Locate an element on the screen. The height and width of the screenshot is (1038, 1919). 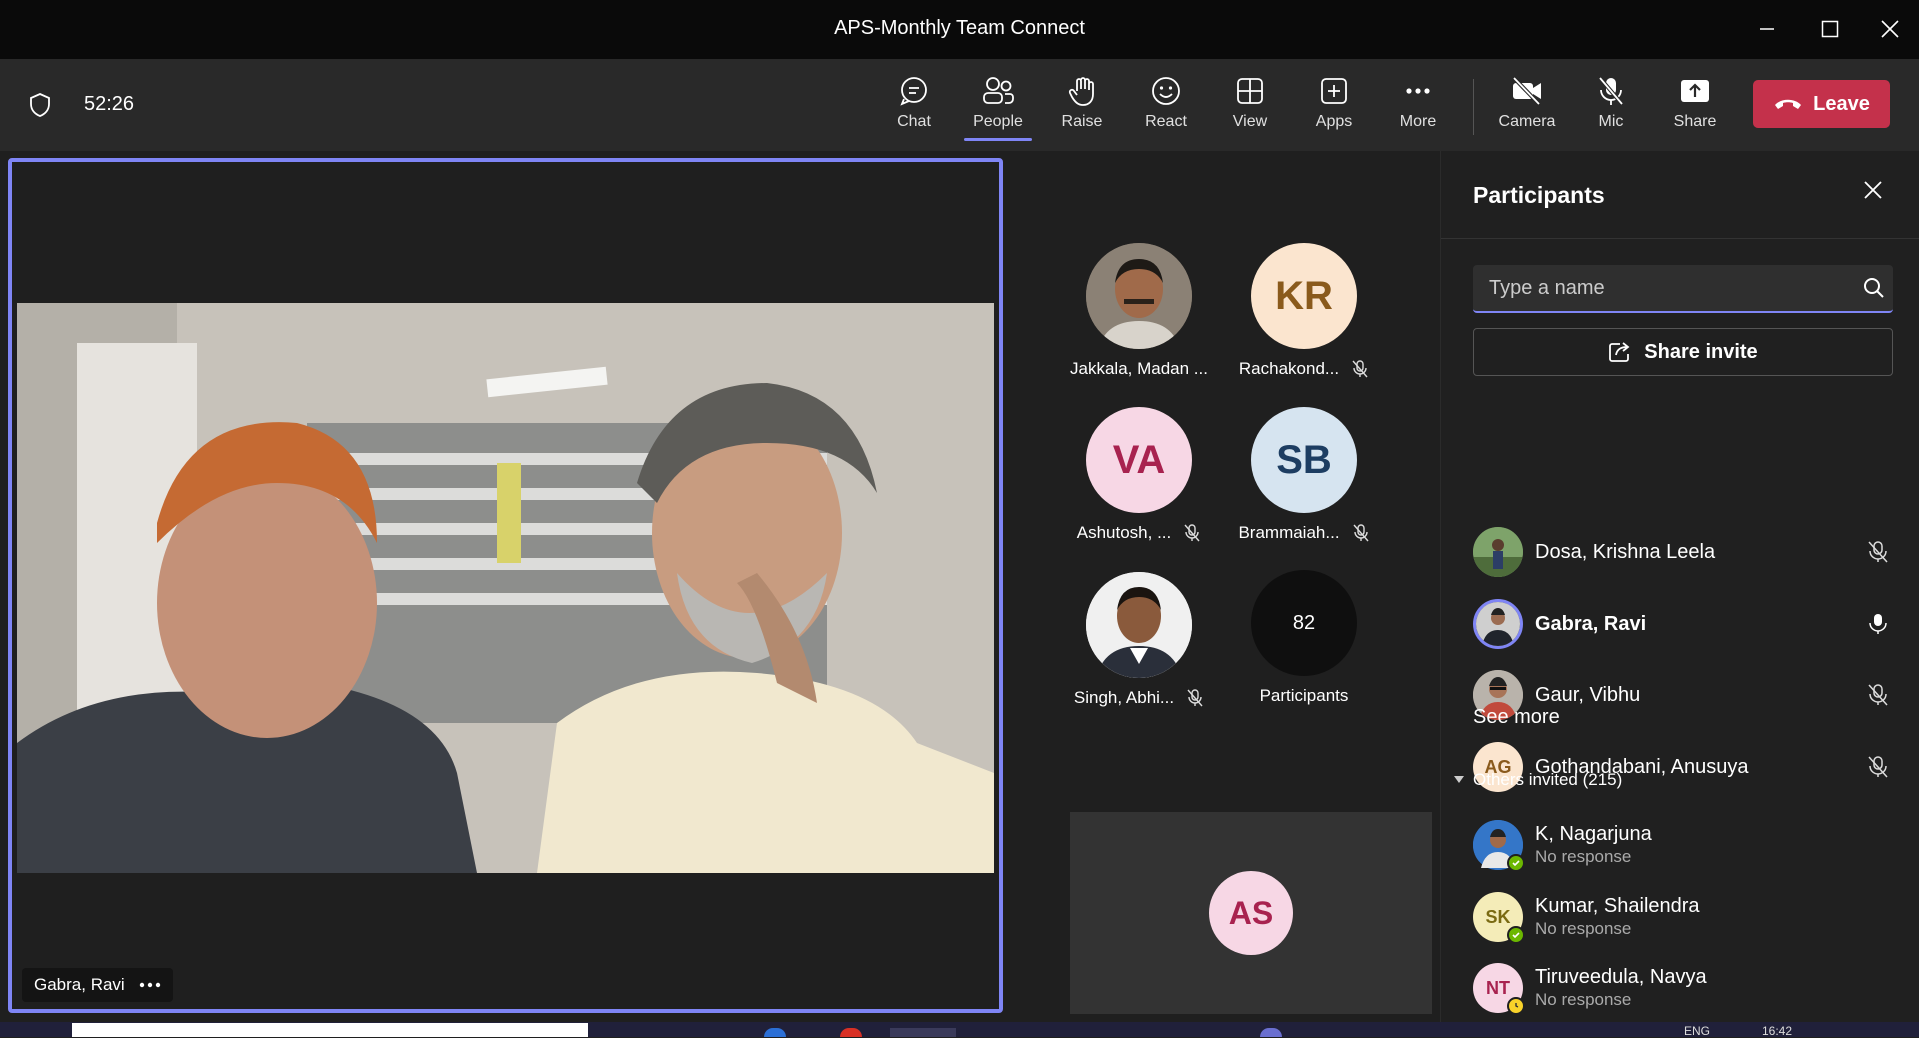
title-bar: APS-Monthly Team Connect is located at coordinates (959, 29).